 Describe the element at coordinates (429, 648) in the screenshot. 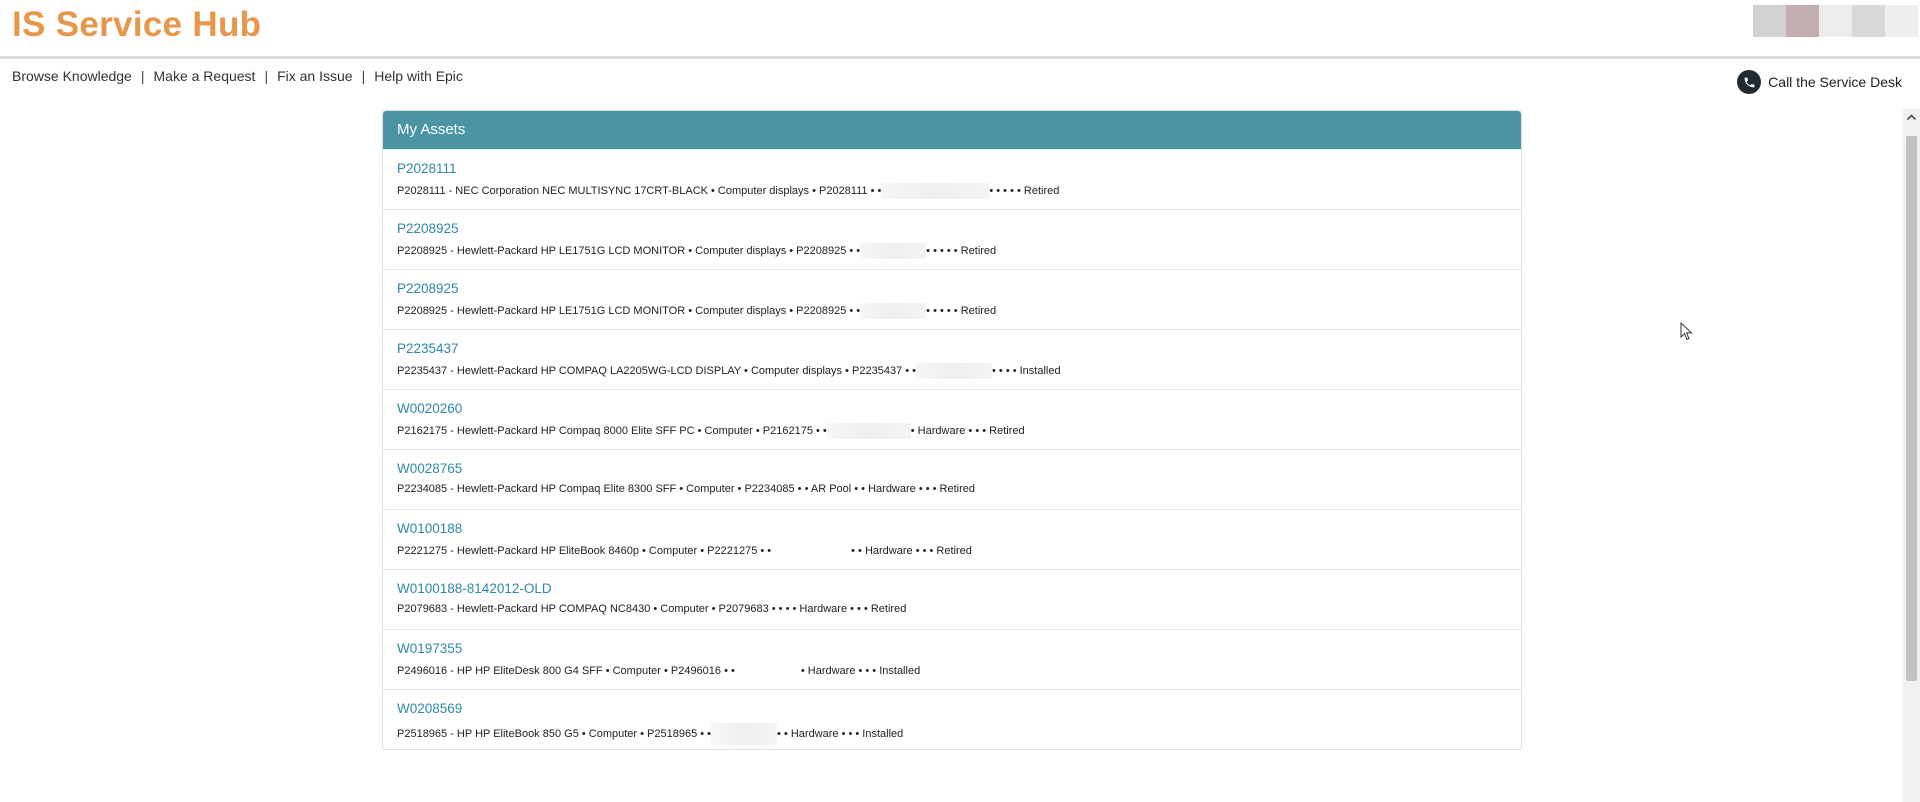

I see `asset-link: W0197355` at that location.